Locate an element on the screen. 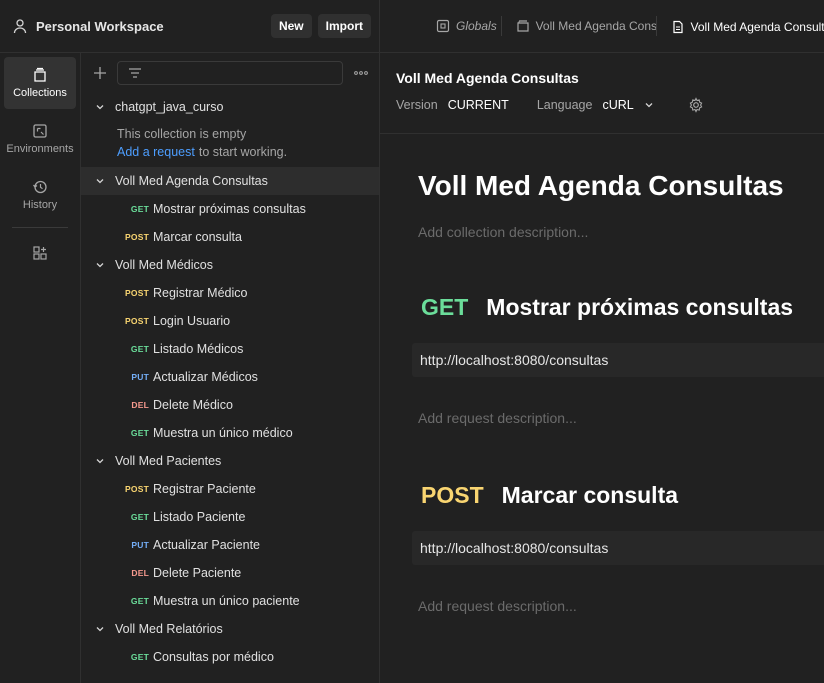 This screenshot has height=683, width=824. tree-request: DEL Delete Paciente is located at coordinates (230, 573).